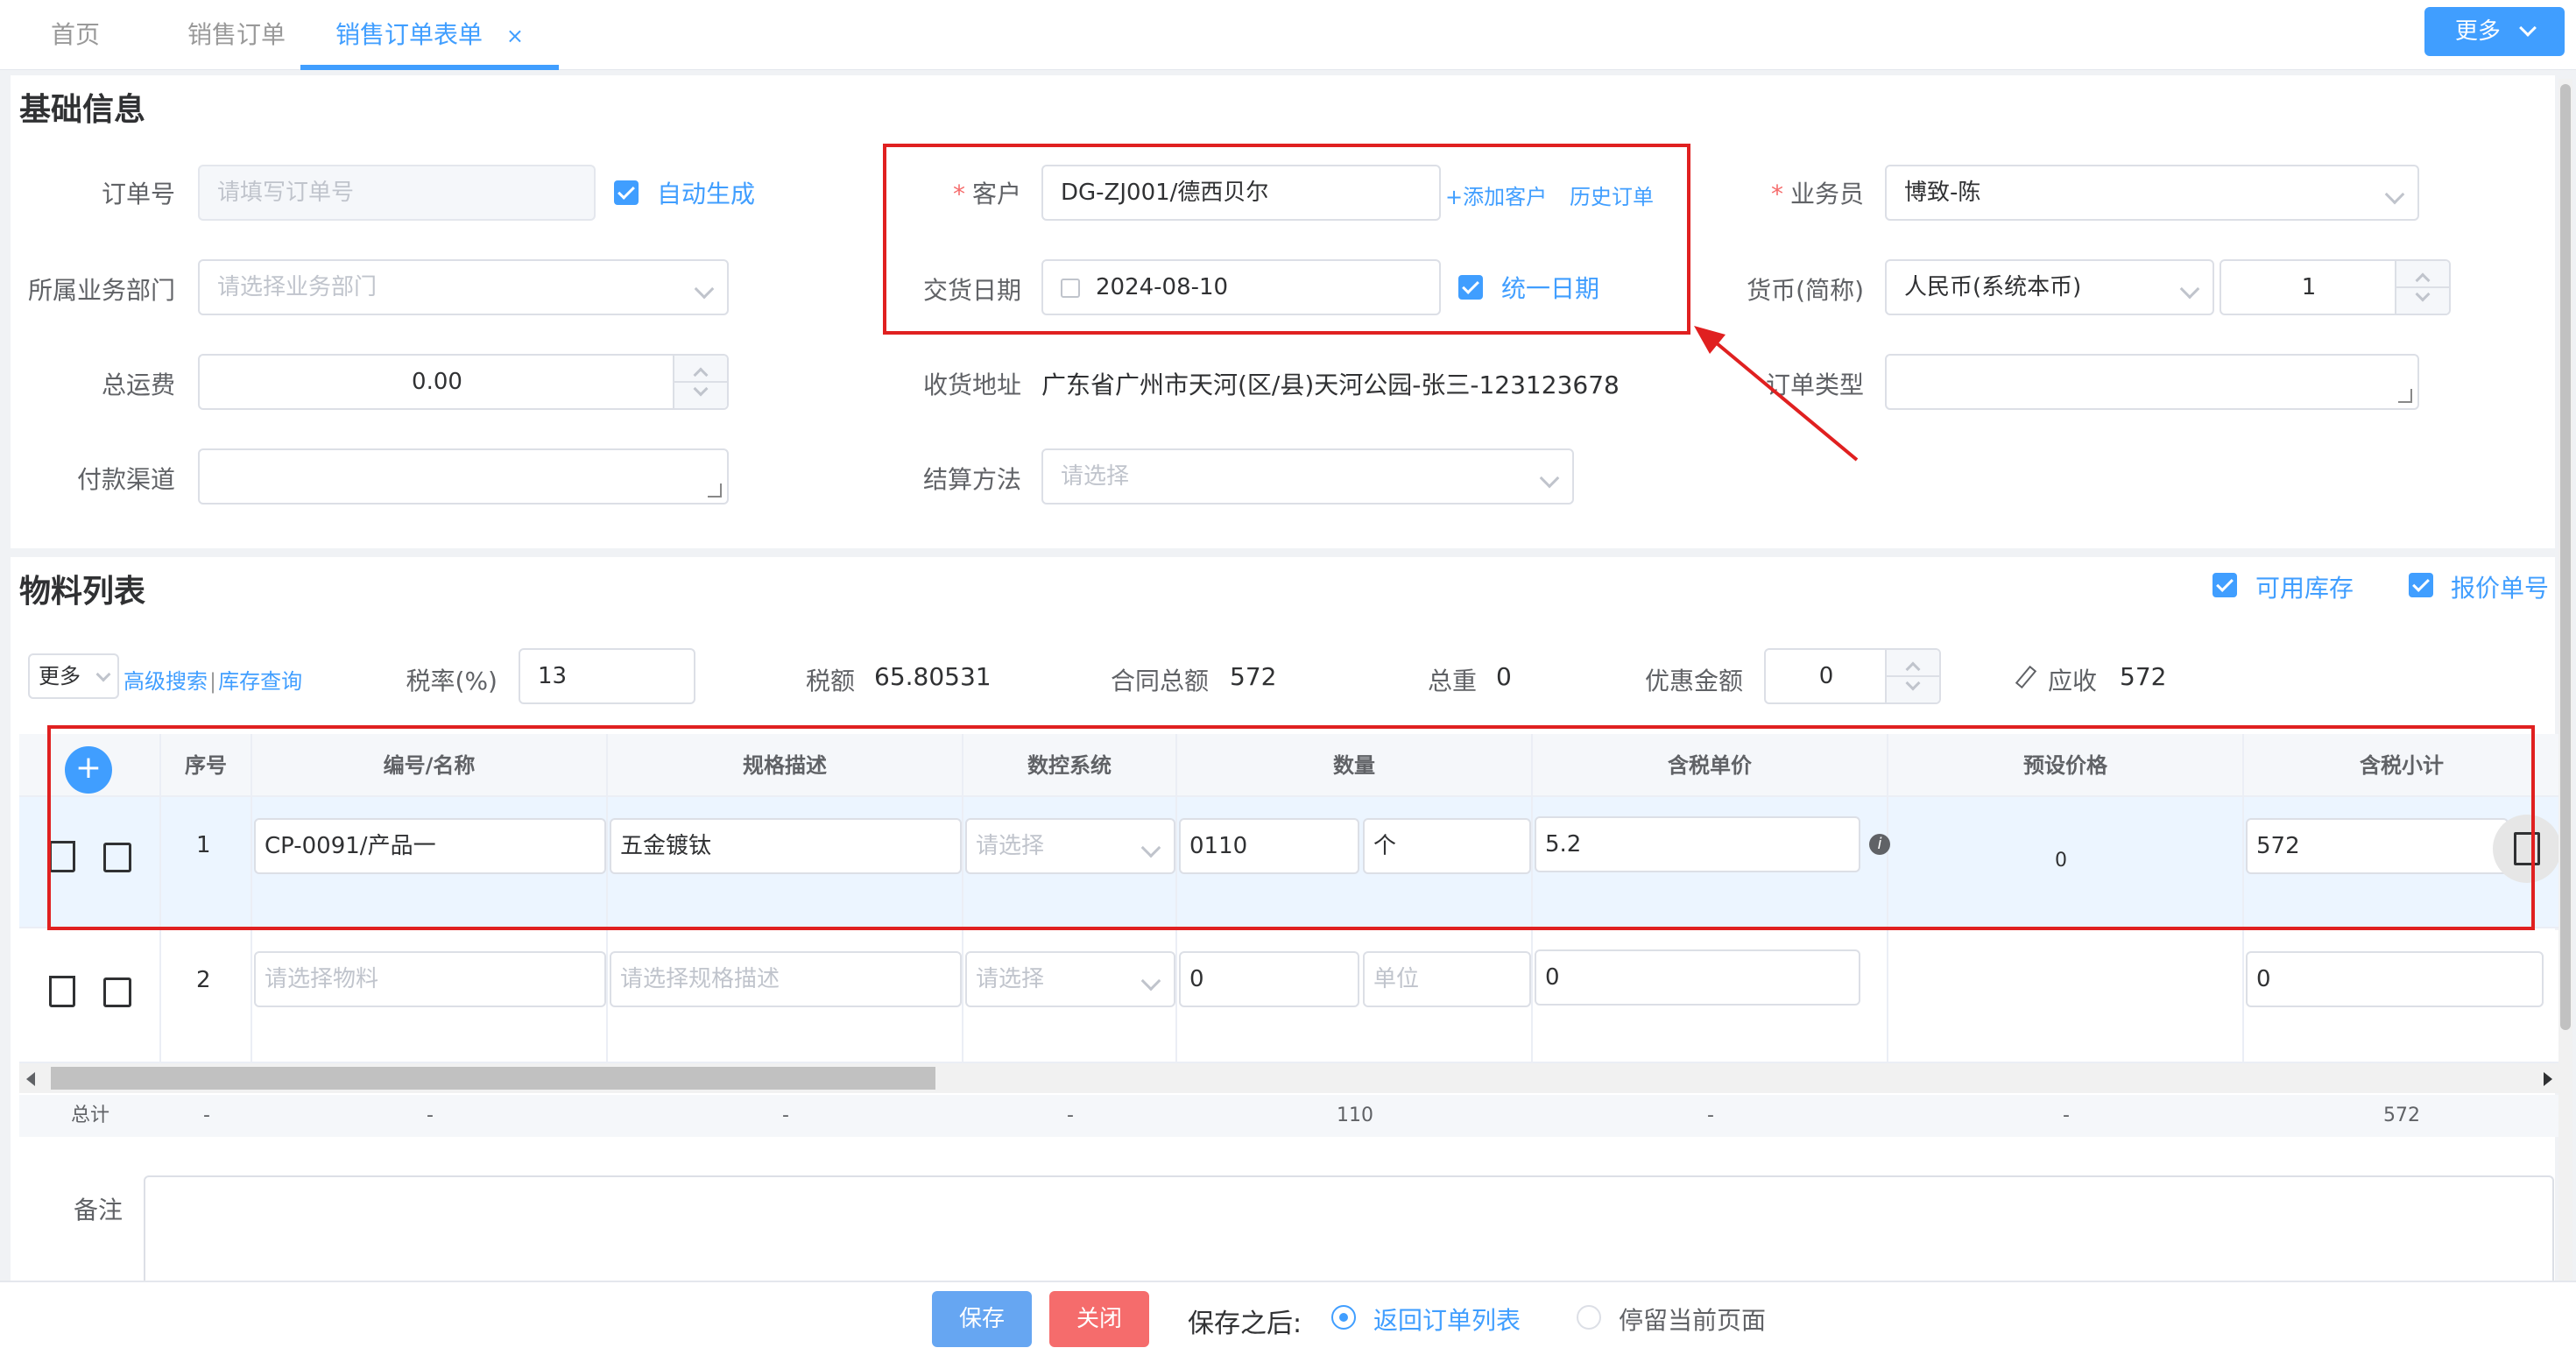  What do you see at coordinates (2152, 382) in the screenshot?
I see `order-type-input` at bounding box center [2152, 382].